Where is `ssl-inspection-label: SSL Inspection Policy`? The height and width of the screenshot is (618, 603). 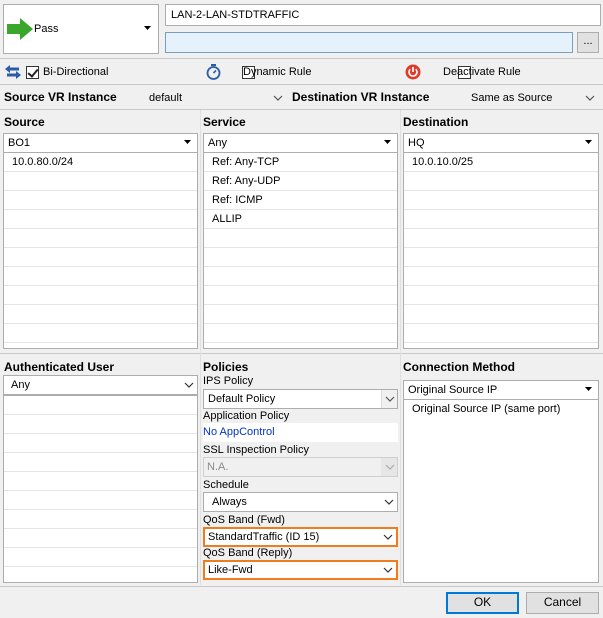
ssl-inspection-label: SSL Inspection Policy is located at coordinates (256, 450).